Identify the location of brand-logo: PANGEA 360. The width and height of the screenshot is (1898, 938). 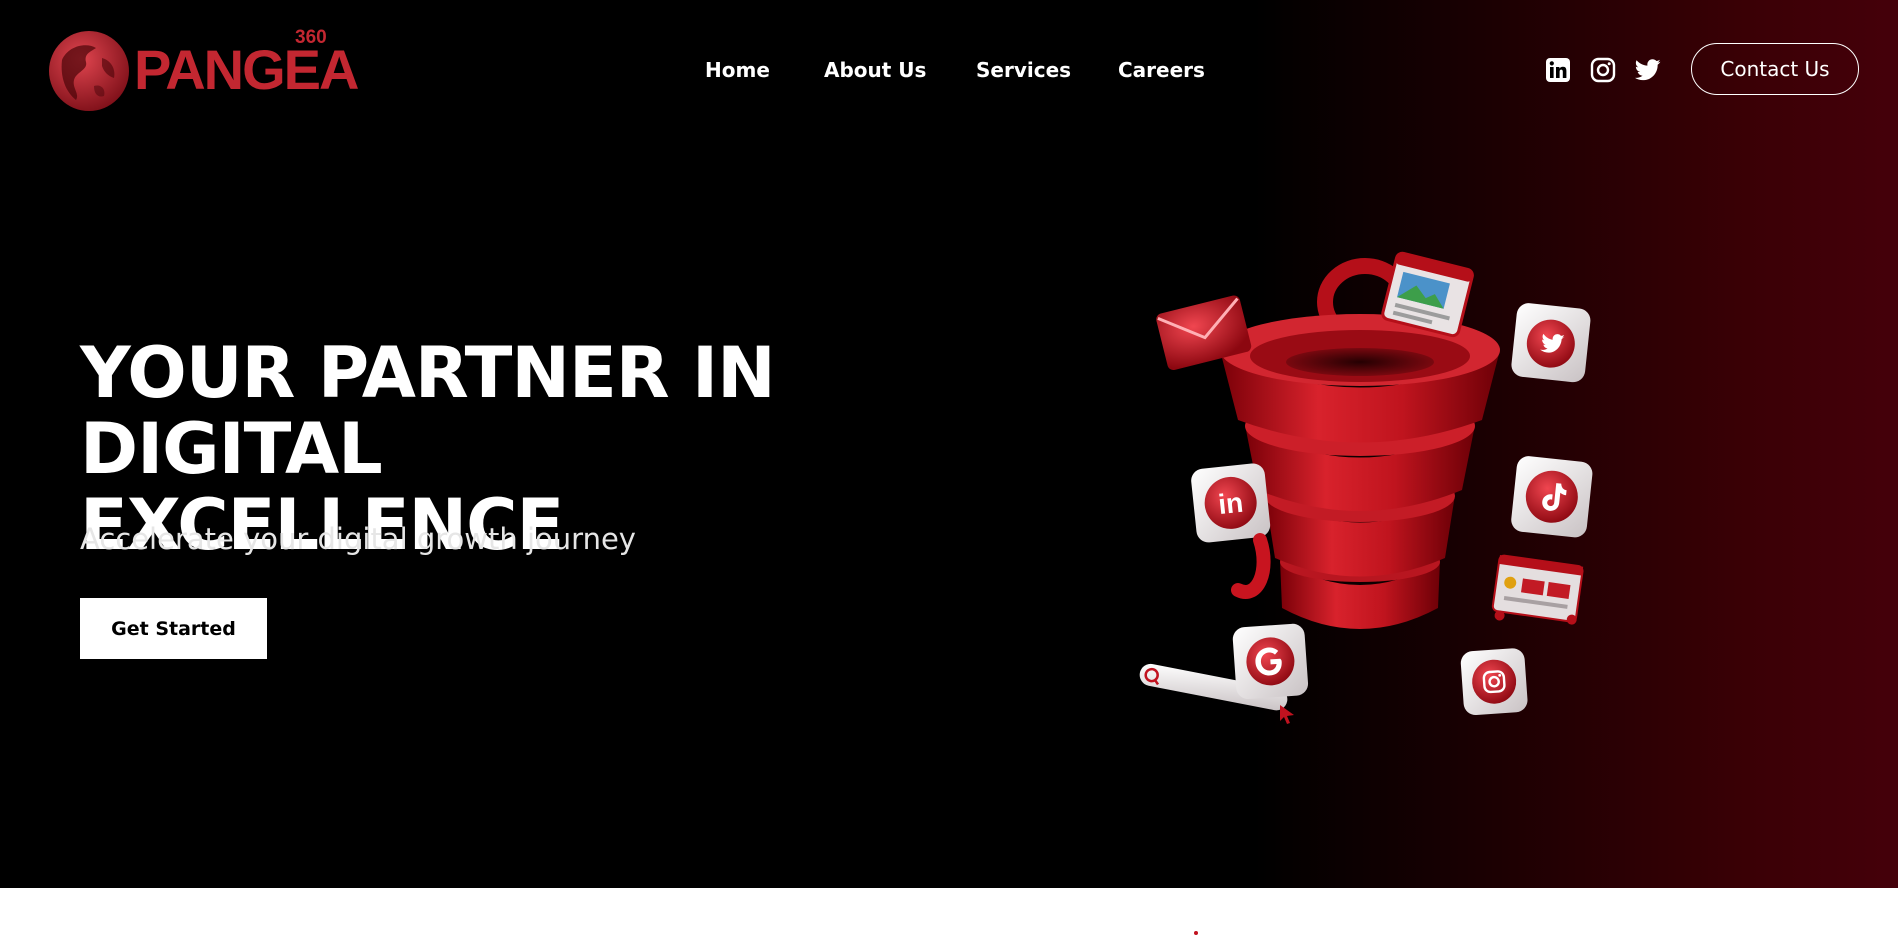
(202, 71).